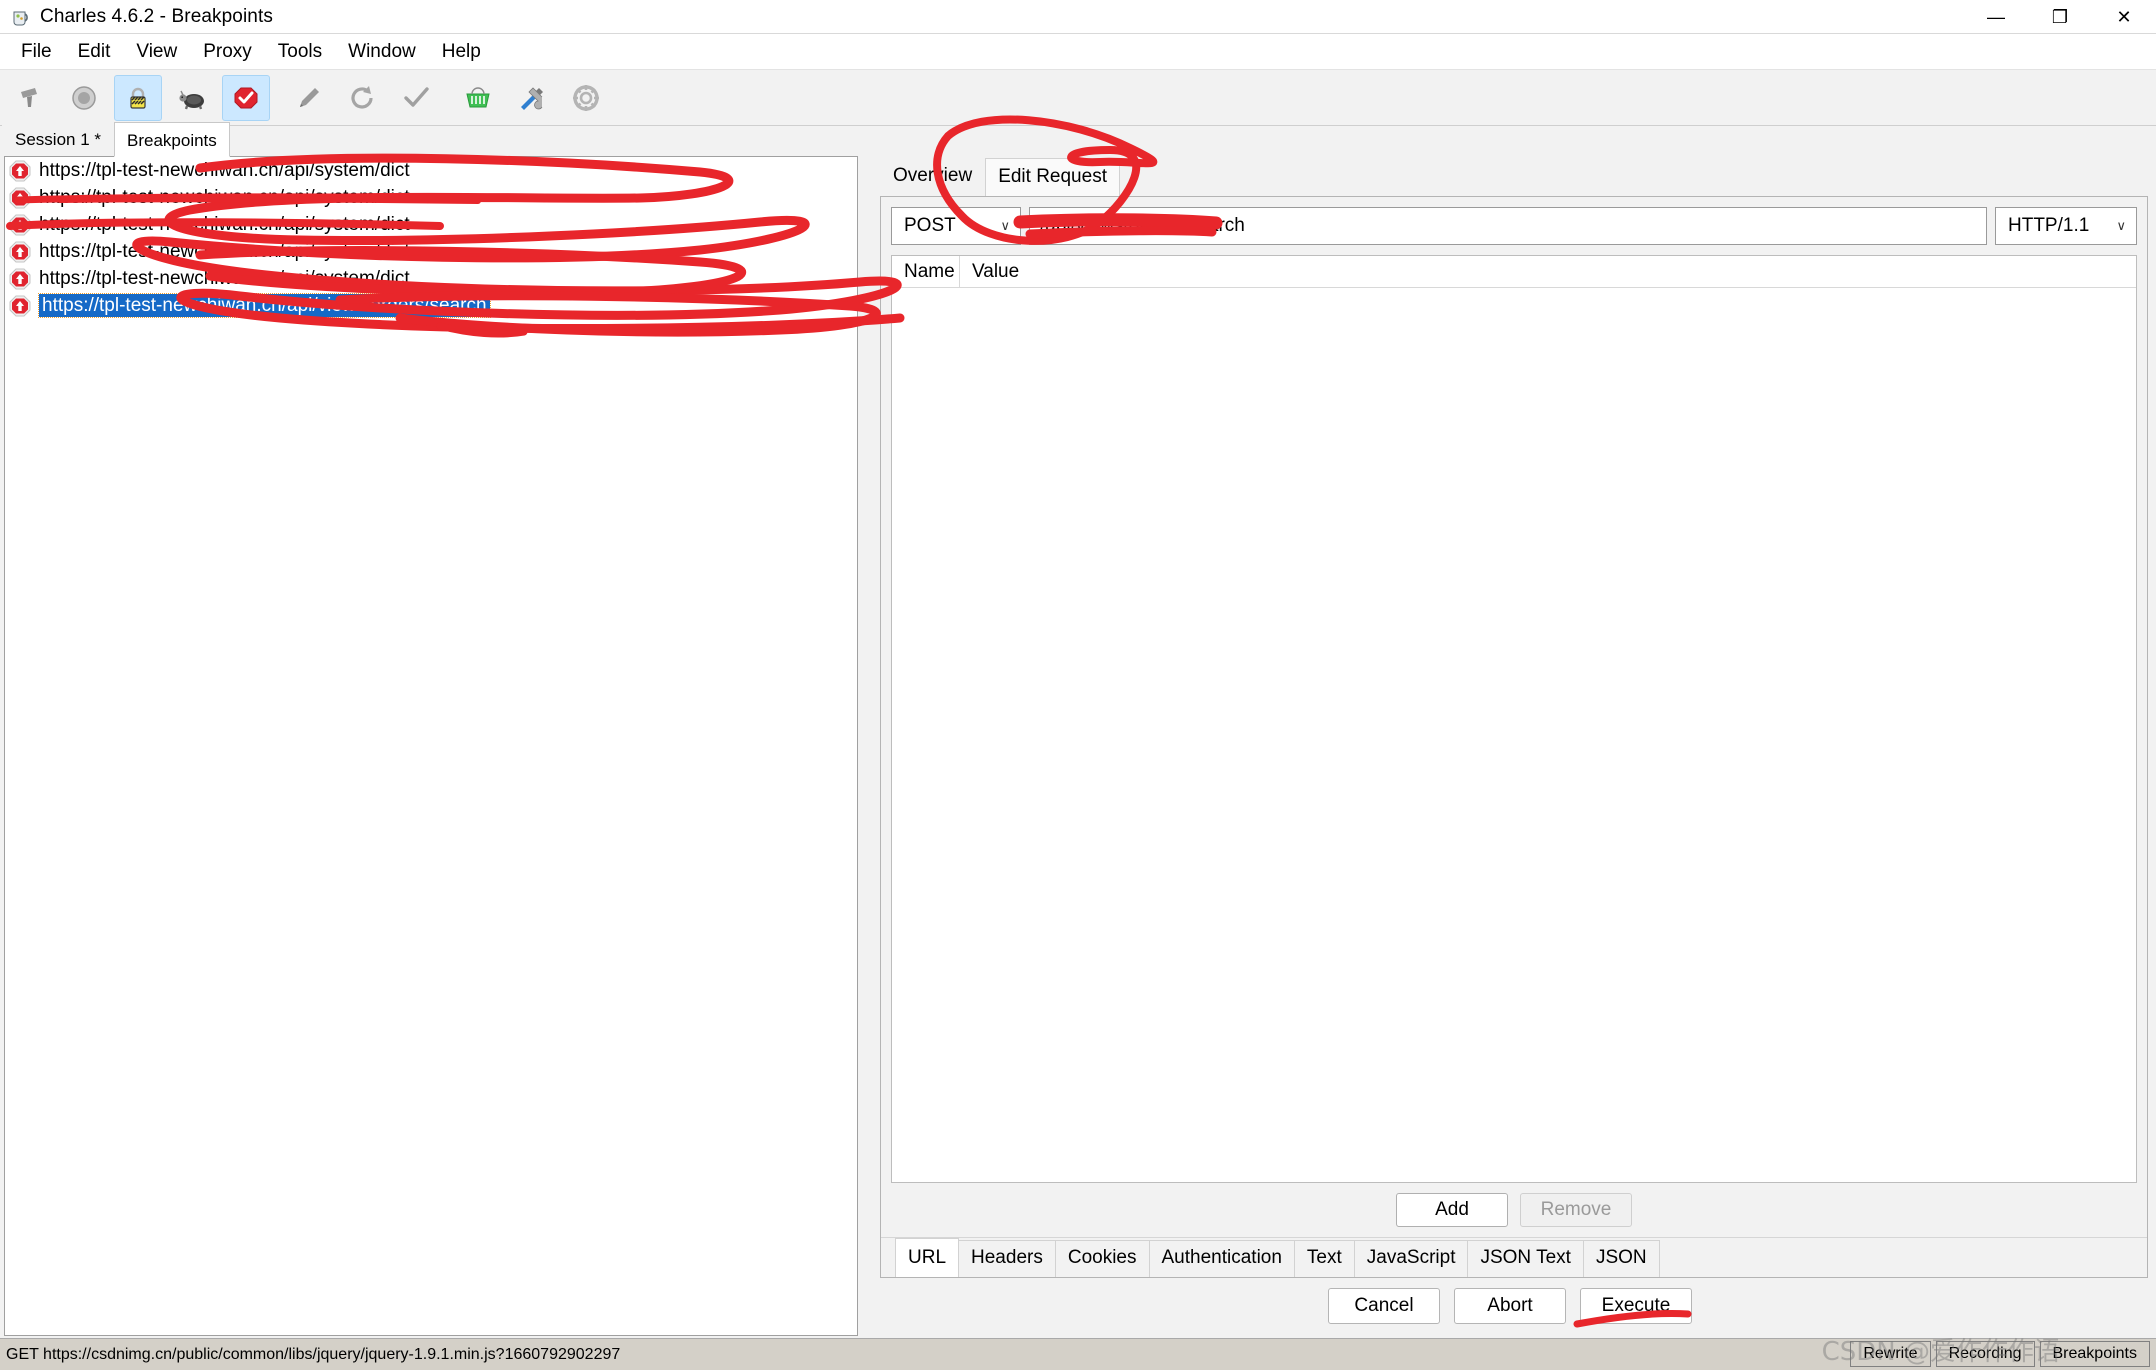  What do you see at coordinates (1636, 1306) in the screenshot?
I see `execute-button: Execute` at bounding box center [1636, 1306].